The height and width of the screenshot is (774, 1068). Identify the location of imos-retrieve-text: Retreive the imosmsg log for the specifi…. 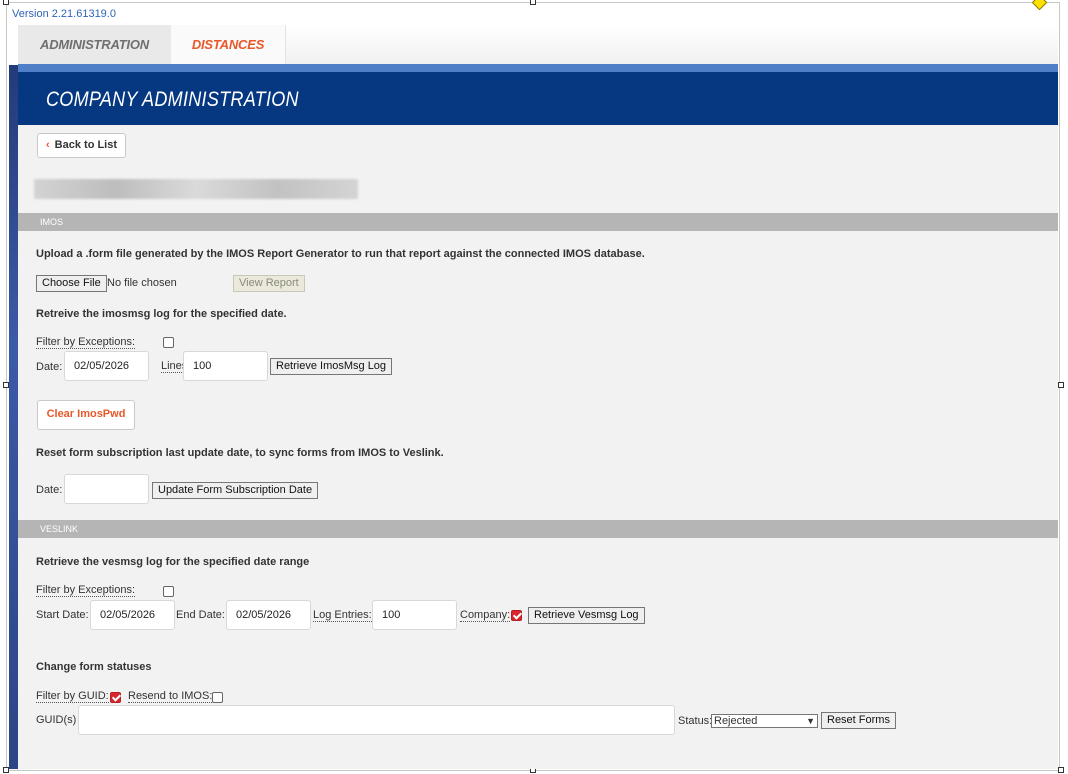
(161, 314).